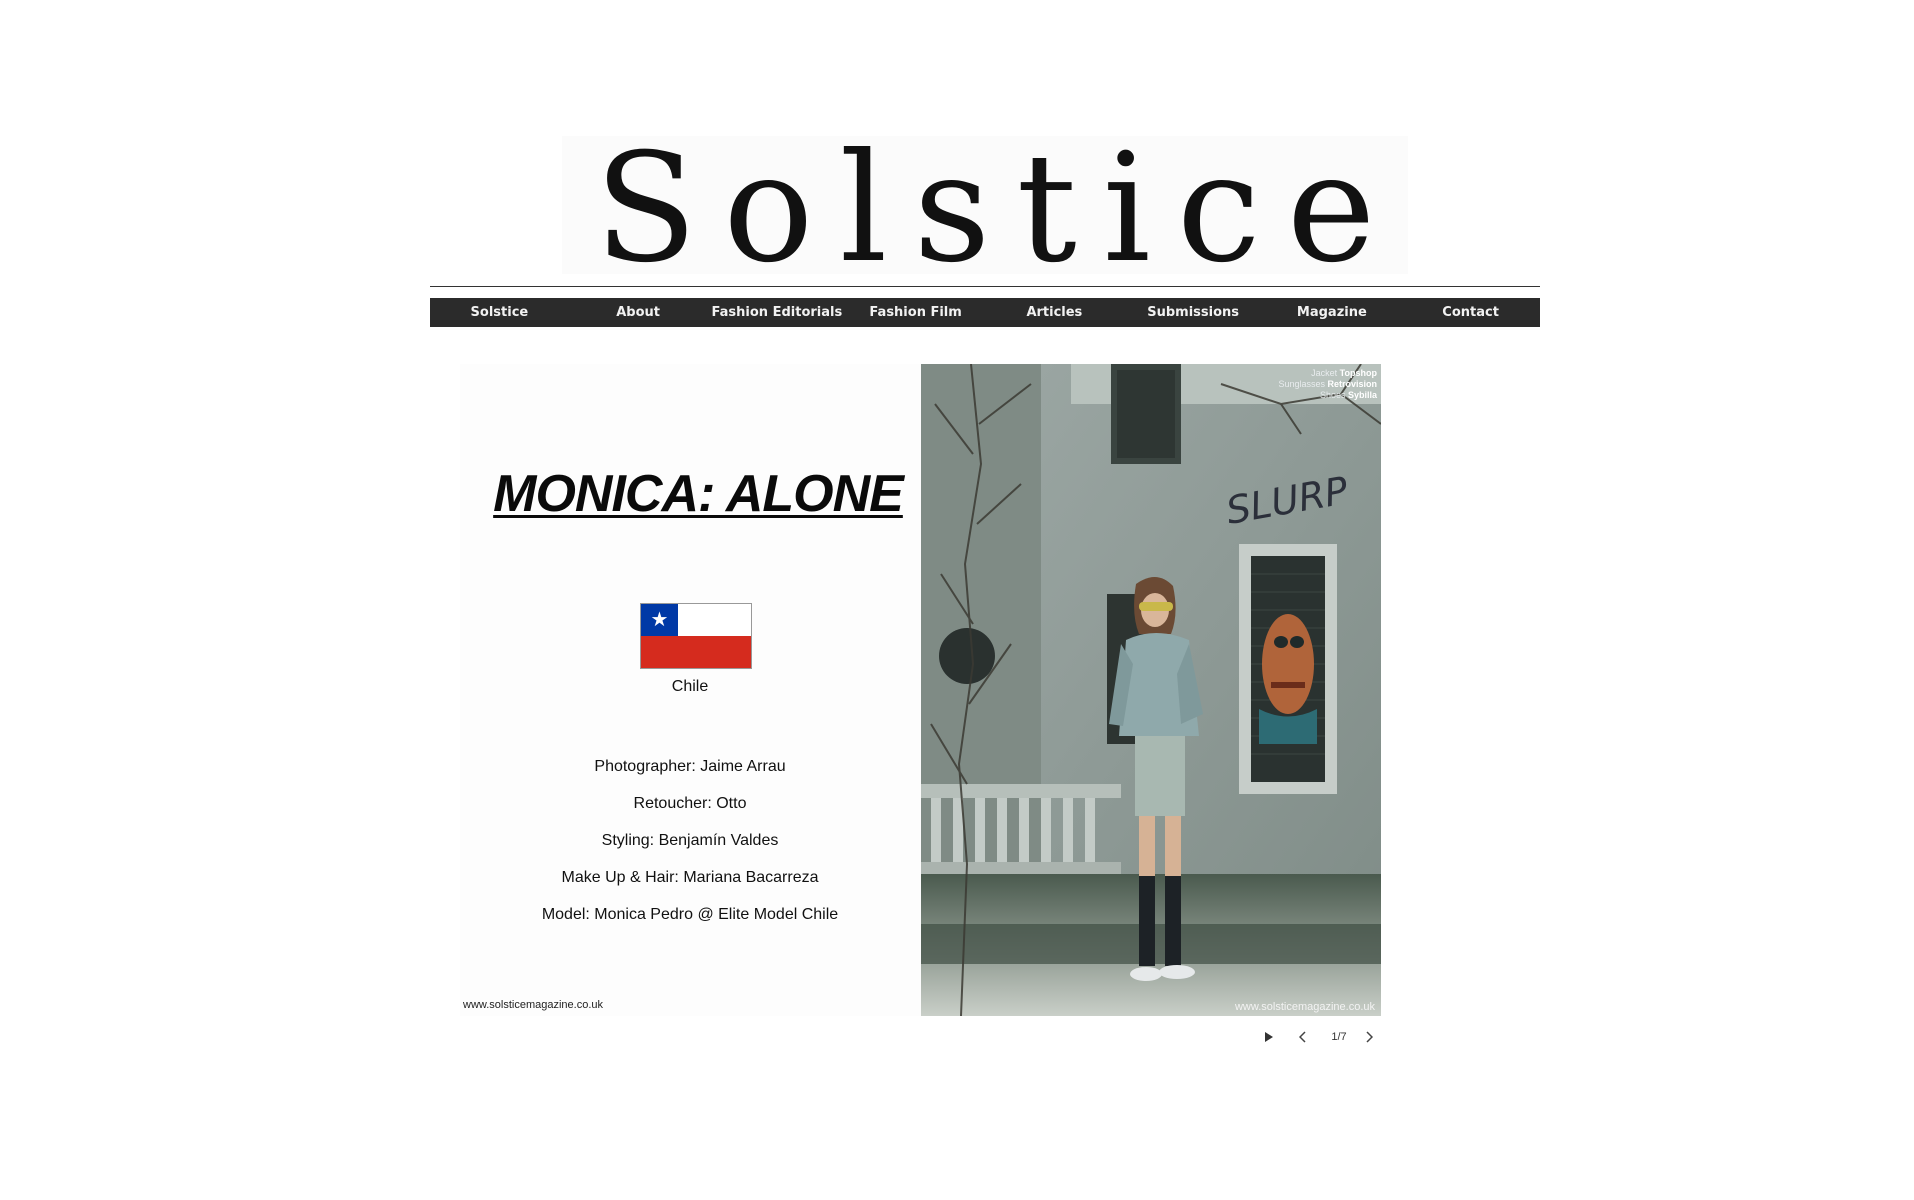 This screenshot has height=1200, width=1914. What do you see at coordinates (1054, 312) in the screenshot?
I see `nav-item-articles: Articles` at bounding box center [1054, 312].